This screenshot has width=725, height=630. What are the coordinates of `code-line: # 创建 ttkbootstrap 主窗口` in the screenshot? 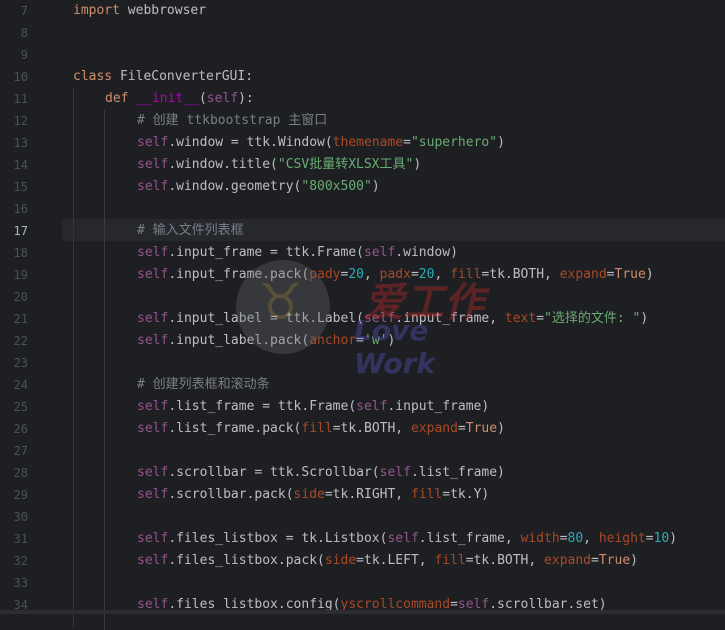 It's located at (232, 121).